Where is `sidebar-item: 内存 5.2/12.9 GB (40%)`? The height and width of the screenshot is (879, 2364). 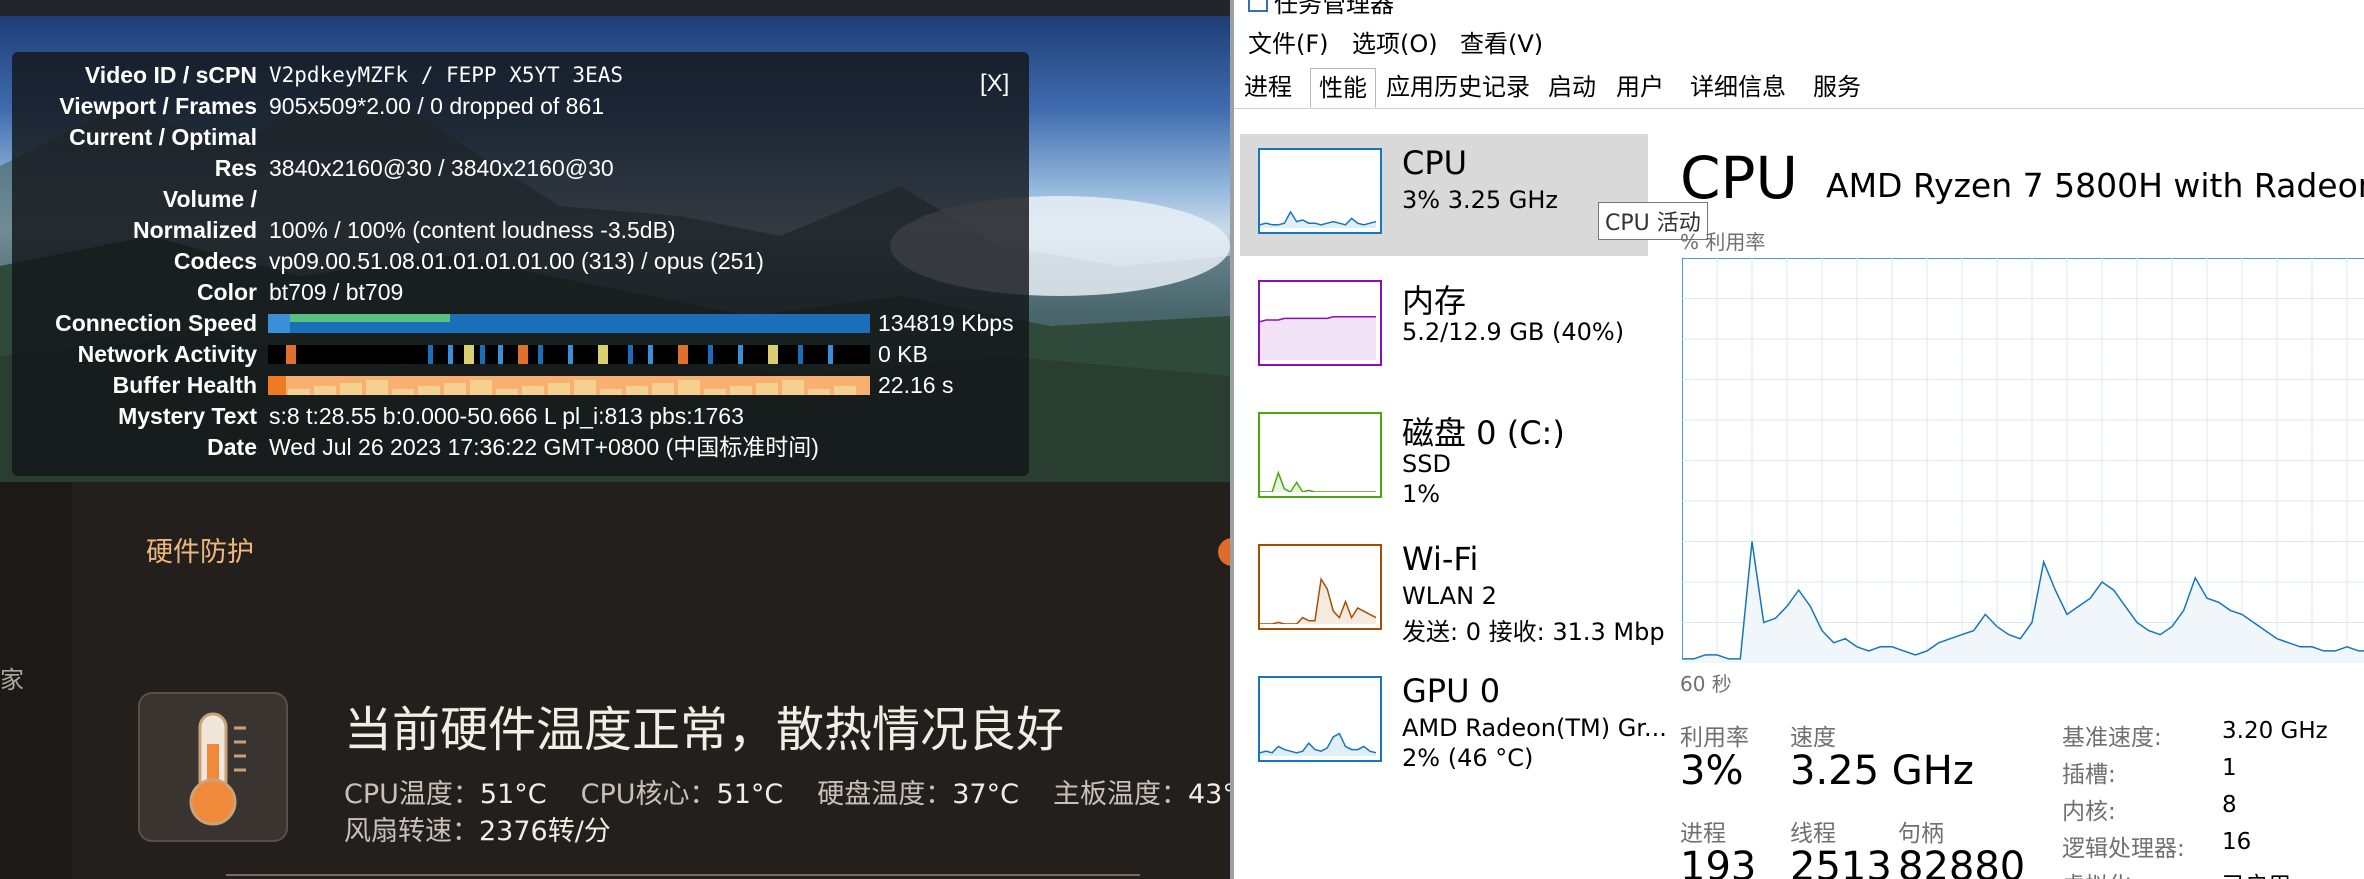 sidebar-item: 内存 5.2/12.9 GB (40%) is located at coordinates (1444, 327).